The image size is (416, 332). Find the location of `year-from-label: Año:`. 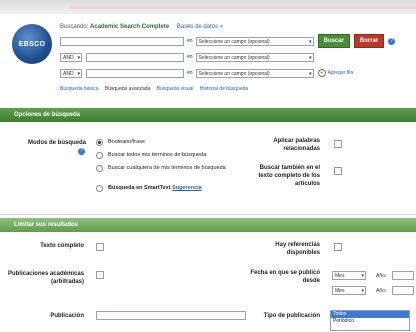

year-from-label: Año: is located at coordinates (381, 276).